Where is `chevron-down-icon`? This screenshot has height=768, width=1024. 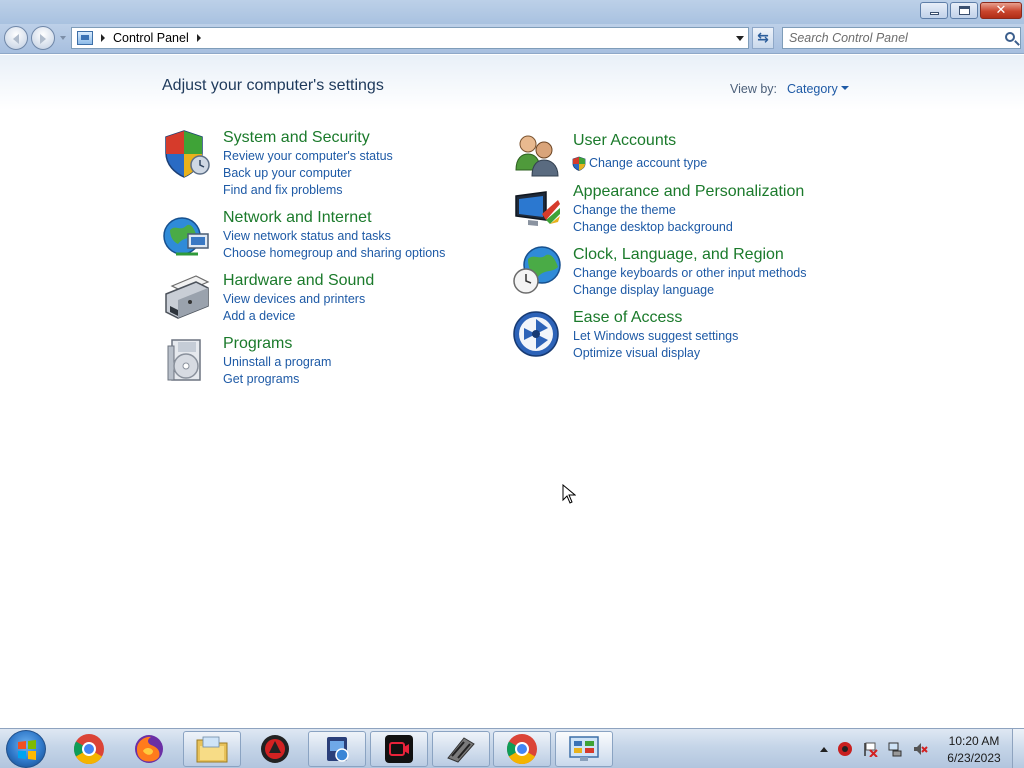 chevron-down-icon is located at coordinates (845, 88).